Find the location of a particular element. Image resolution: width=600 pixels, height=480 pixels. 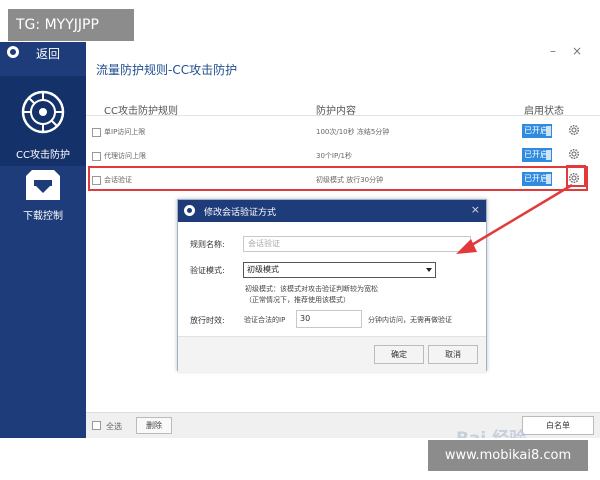

whitelist-button: 白名单 is located at coordinates (558, 425).